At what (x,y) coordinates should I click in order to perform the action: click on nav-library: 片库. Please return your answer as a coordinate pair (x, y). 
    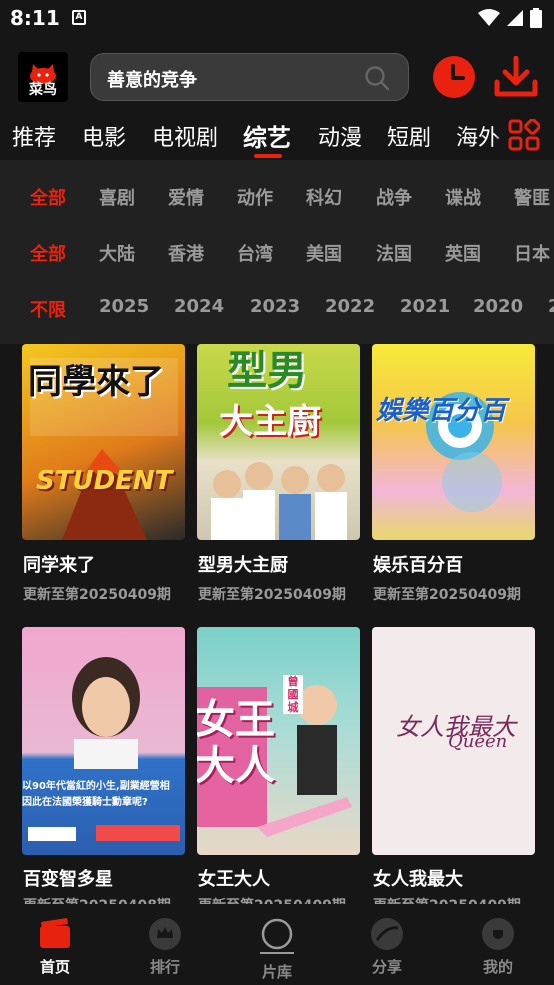
    Looking at the image, I should click on (277, 944).